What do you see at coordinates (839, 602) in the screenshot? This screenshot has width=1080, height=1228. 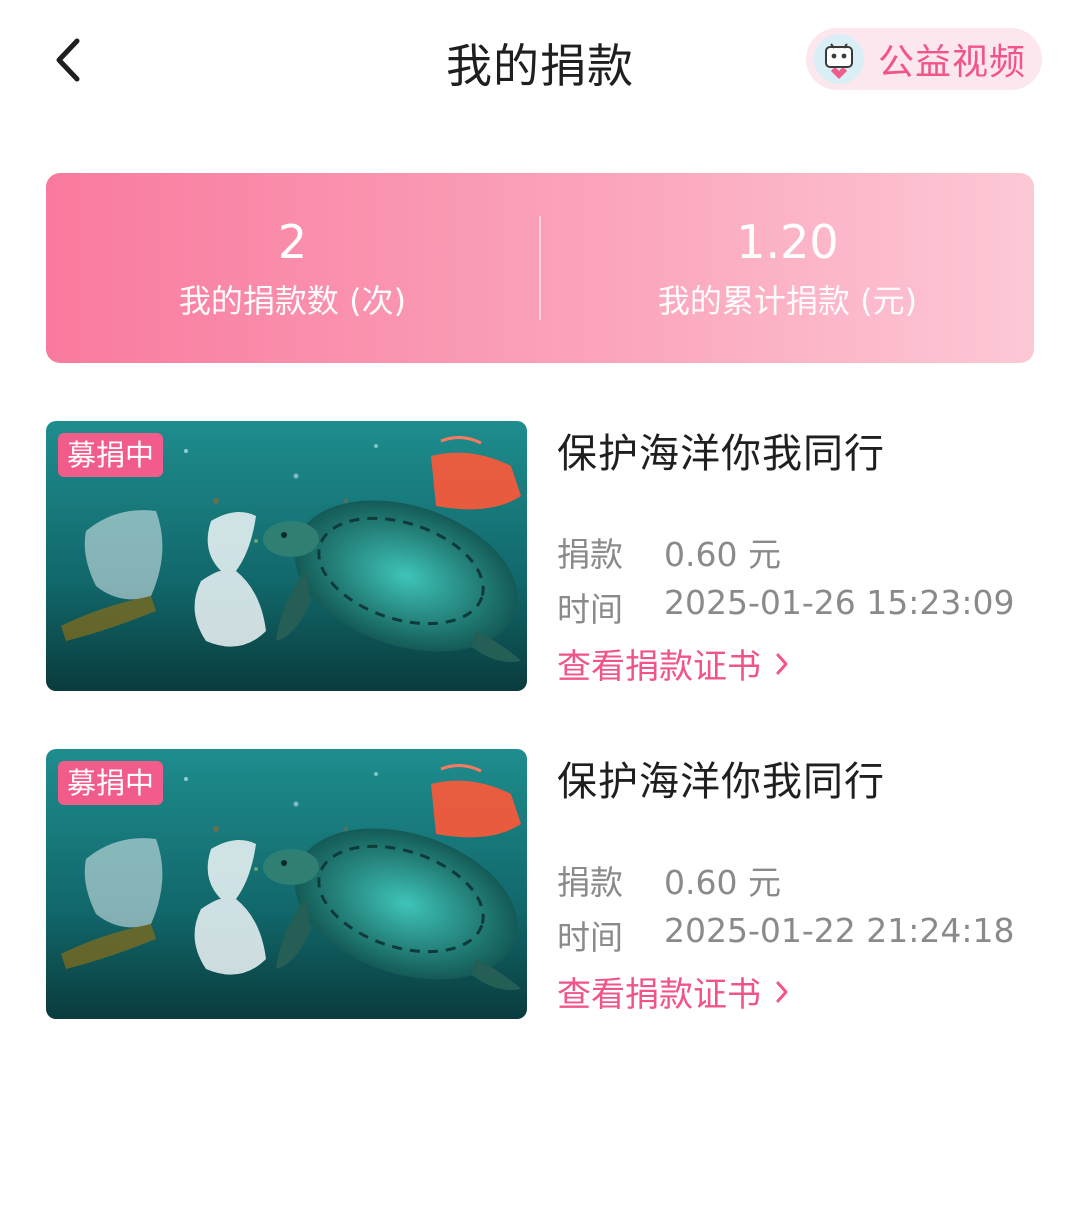 I see `time-value: 2025-01-26 15:23:09` at bounding box center [839, 602].